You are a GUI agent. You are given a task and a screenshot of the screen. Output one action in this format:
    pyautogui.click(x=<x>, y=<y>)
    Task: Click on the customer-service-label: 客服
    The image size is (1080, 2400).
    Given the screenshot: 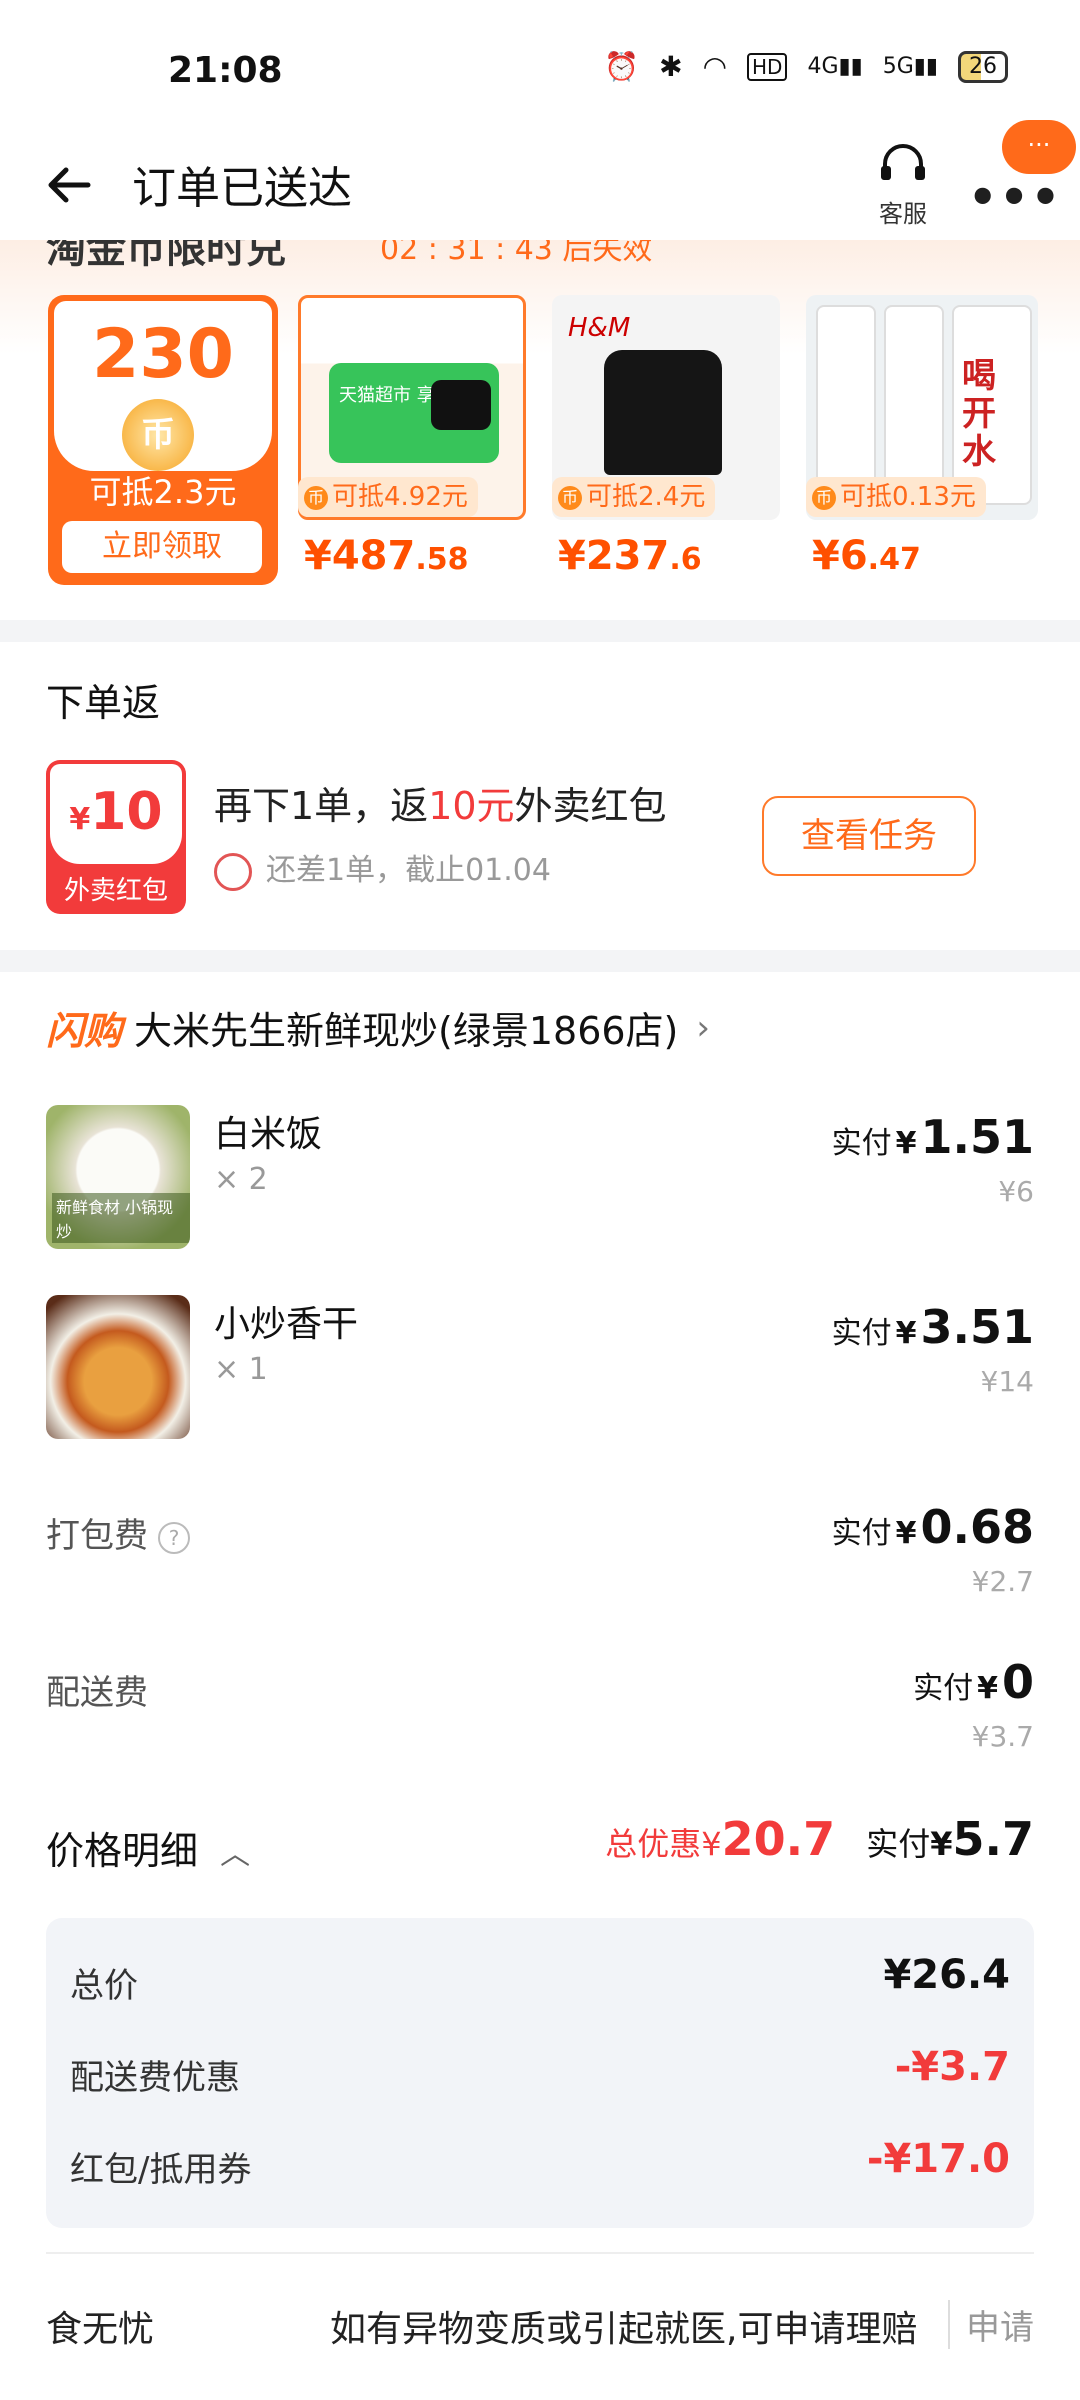 What is the action you would take?
    pyautogui.click(x=903, y=214)
    